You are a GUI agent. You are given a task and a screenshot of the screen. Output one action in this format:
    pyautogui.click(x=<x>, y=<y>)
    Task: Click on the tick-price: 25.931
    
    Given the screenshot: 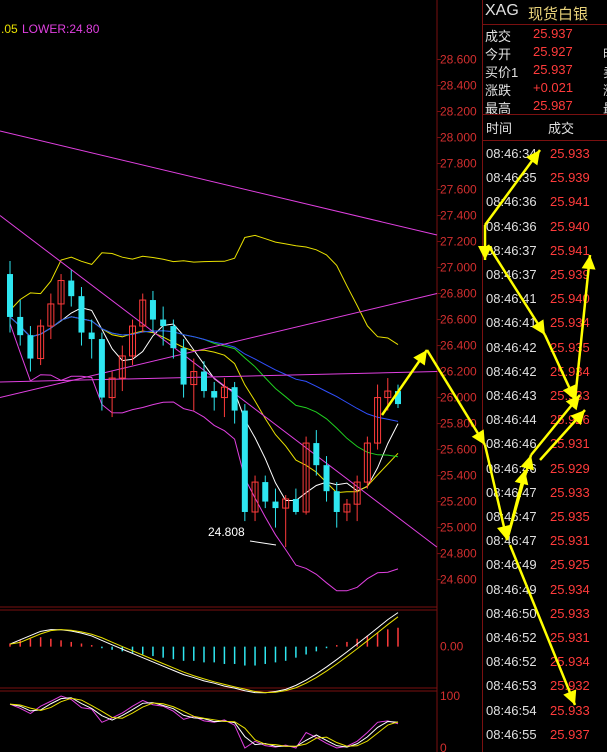 What is the action you would take?
    pyautogui.click(x=570, y=541)
    